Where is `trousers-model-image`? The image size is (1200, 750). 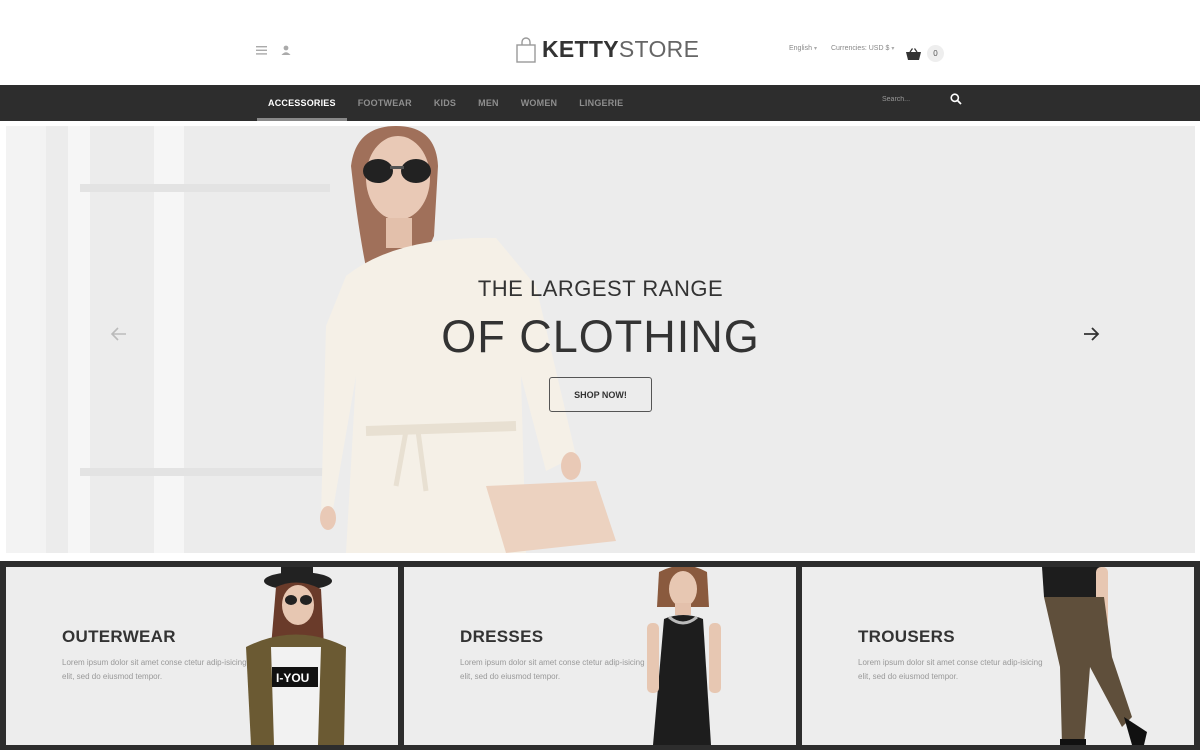 trousers-model-image is located at coordinates (1094, 656).